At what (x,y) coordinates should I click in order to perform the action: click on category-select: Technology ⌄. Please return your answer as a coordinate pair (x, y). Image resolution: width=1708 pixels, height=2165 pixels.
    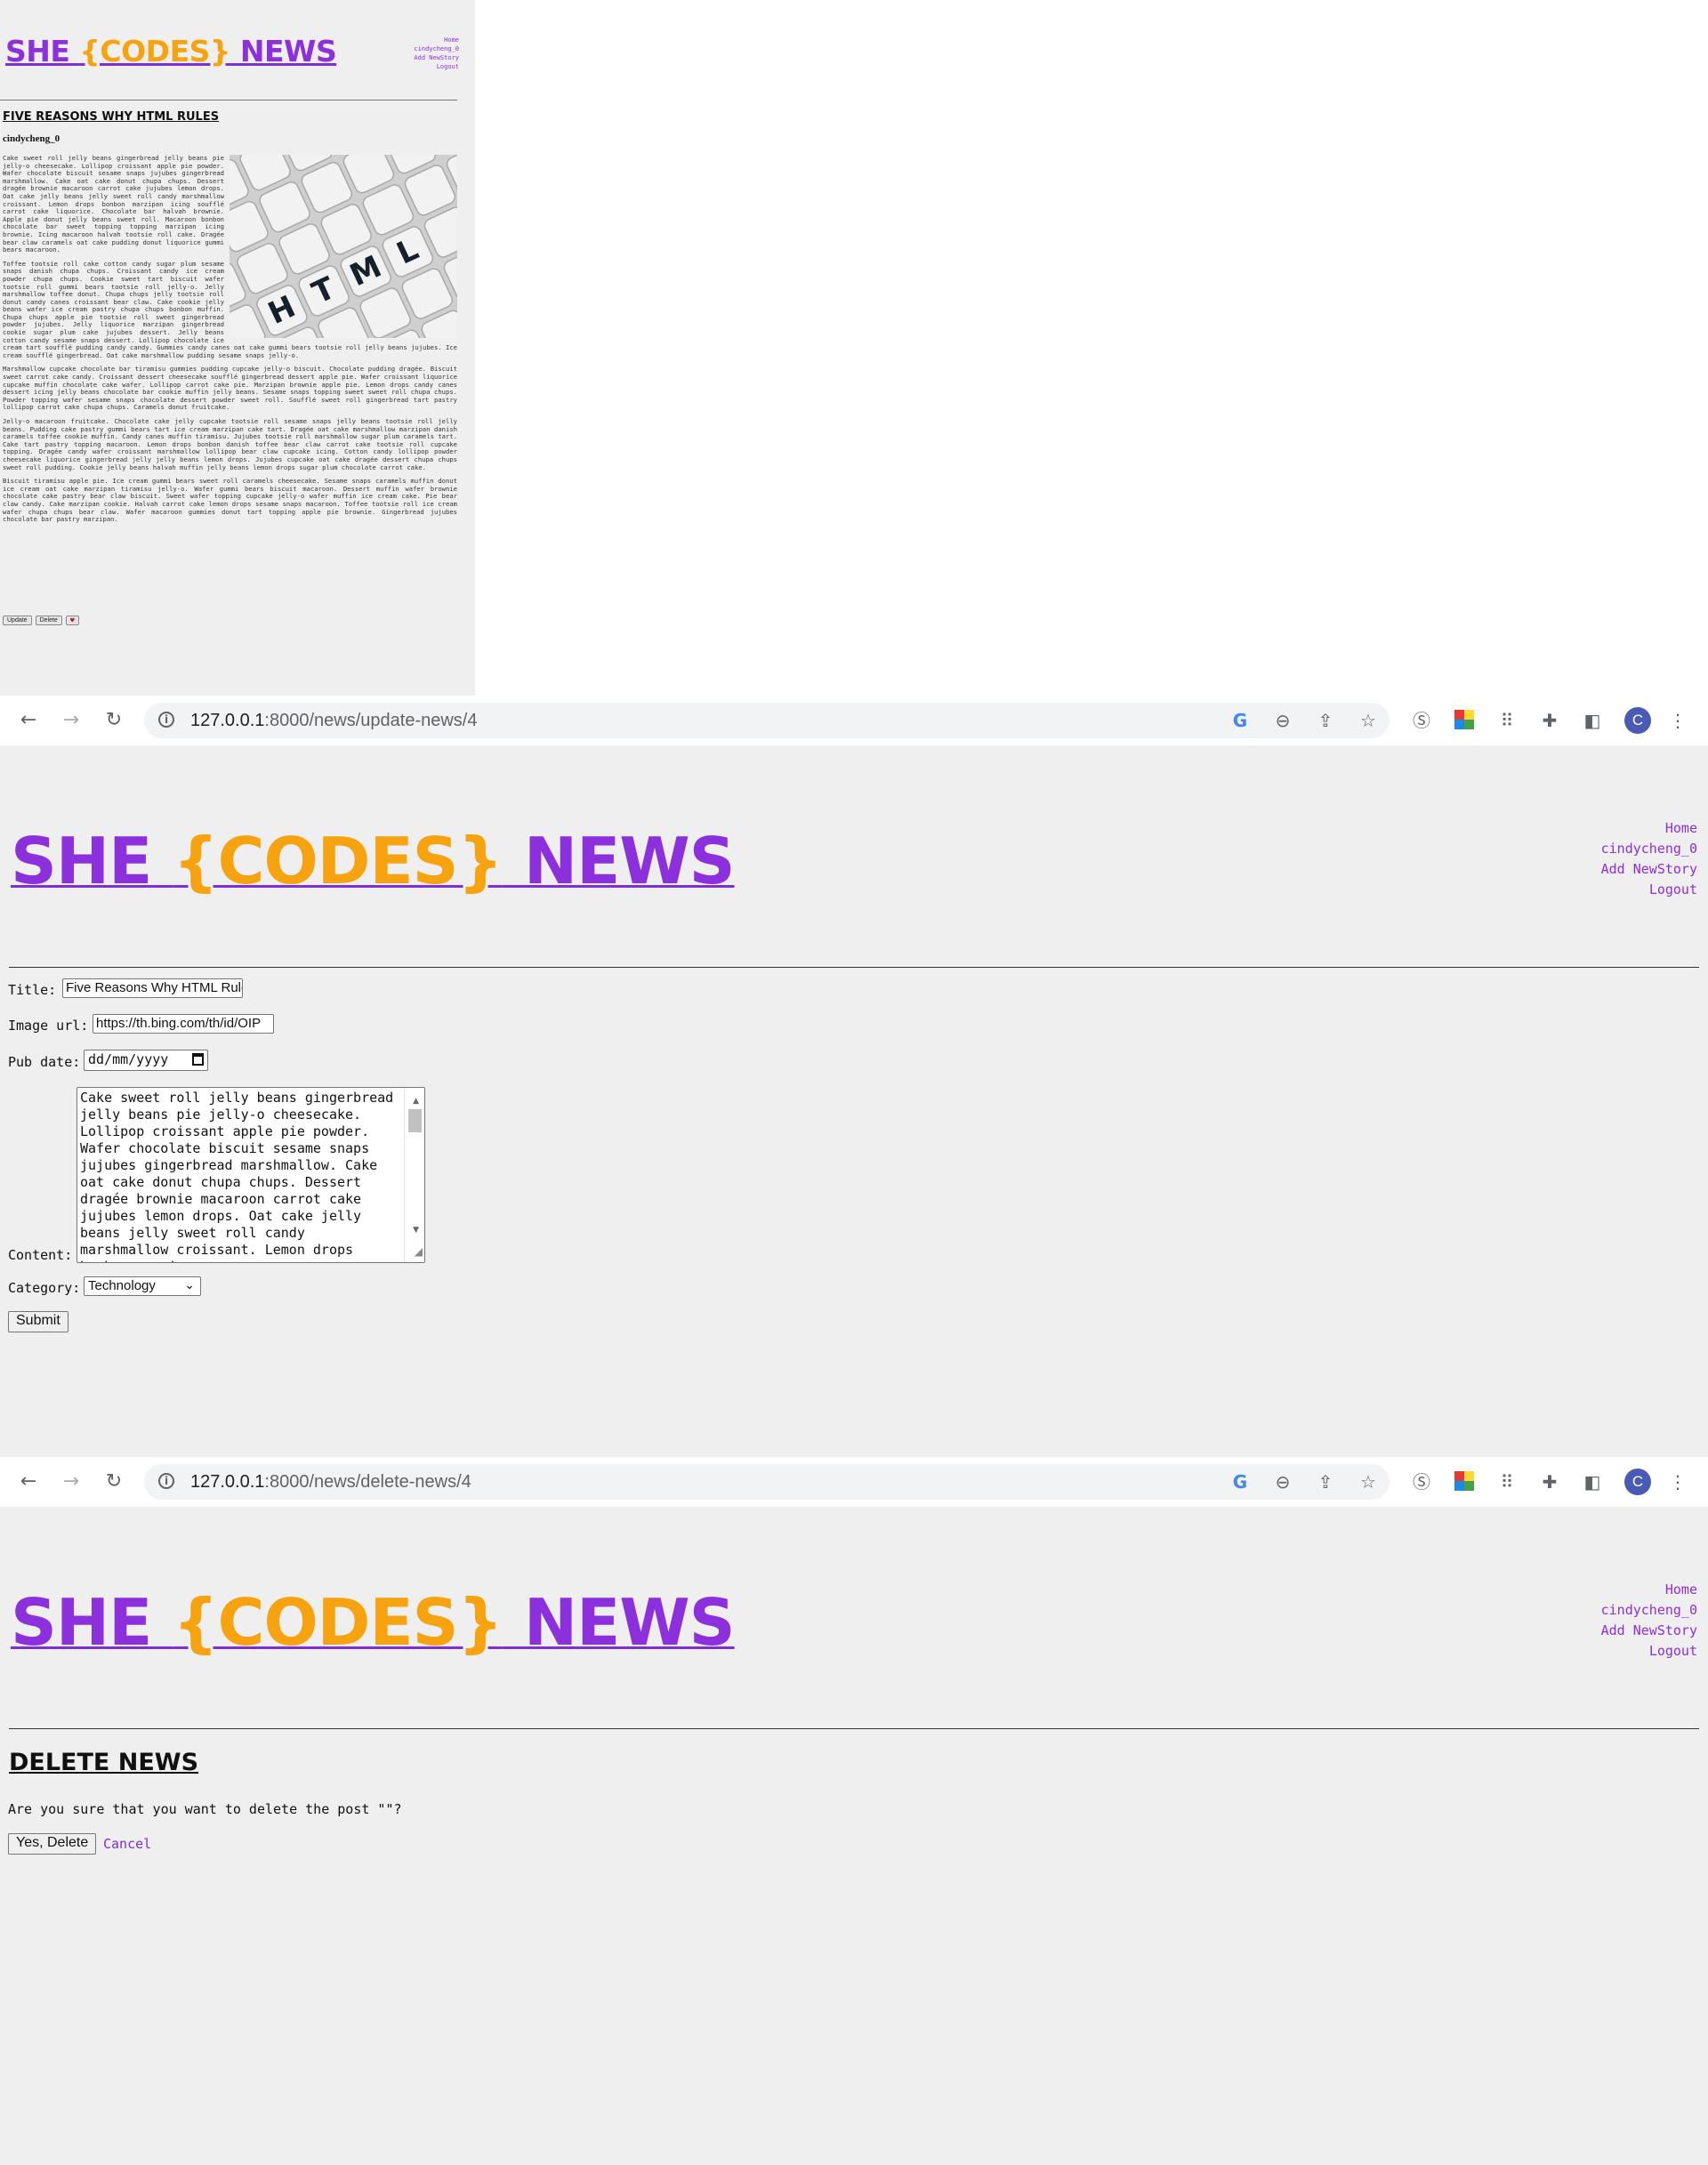
    Looking at the image, I should click on (142, 1286).